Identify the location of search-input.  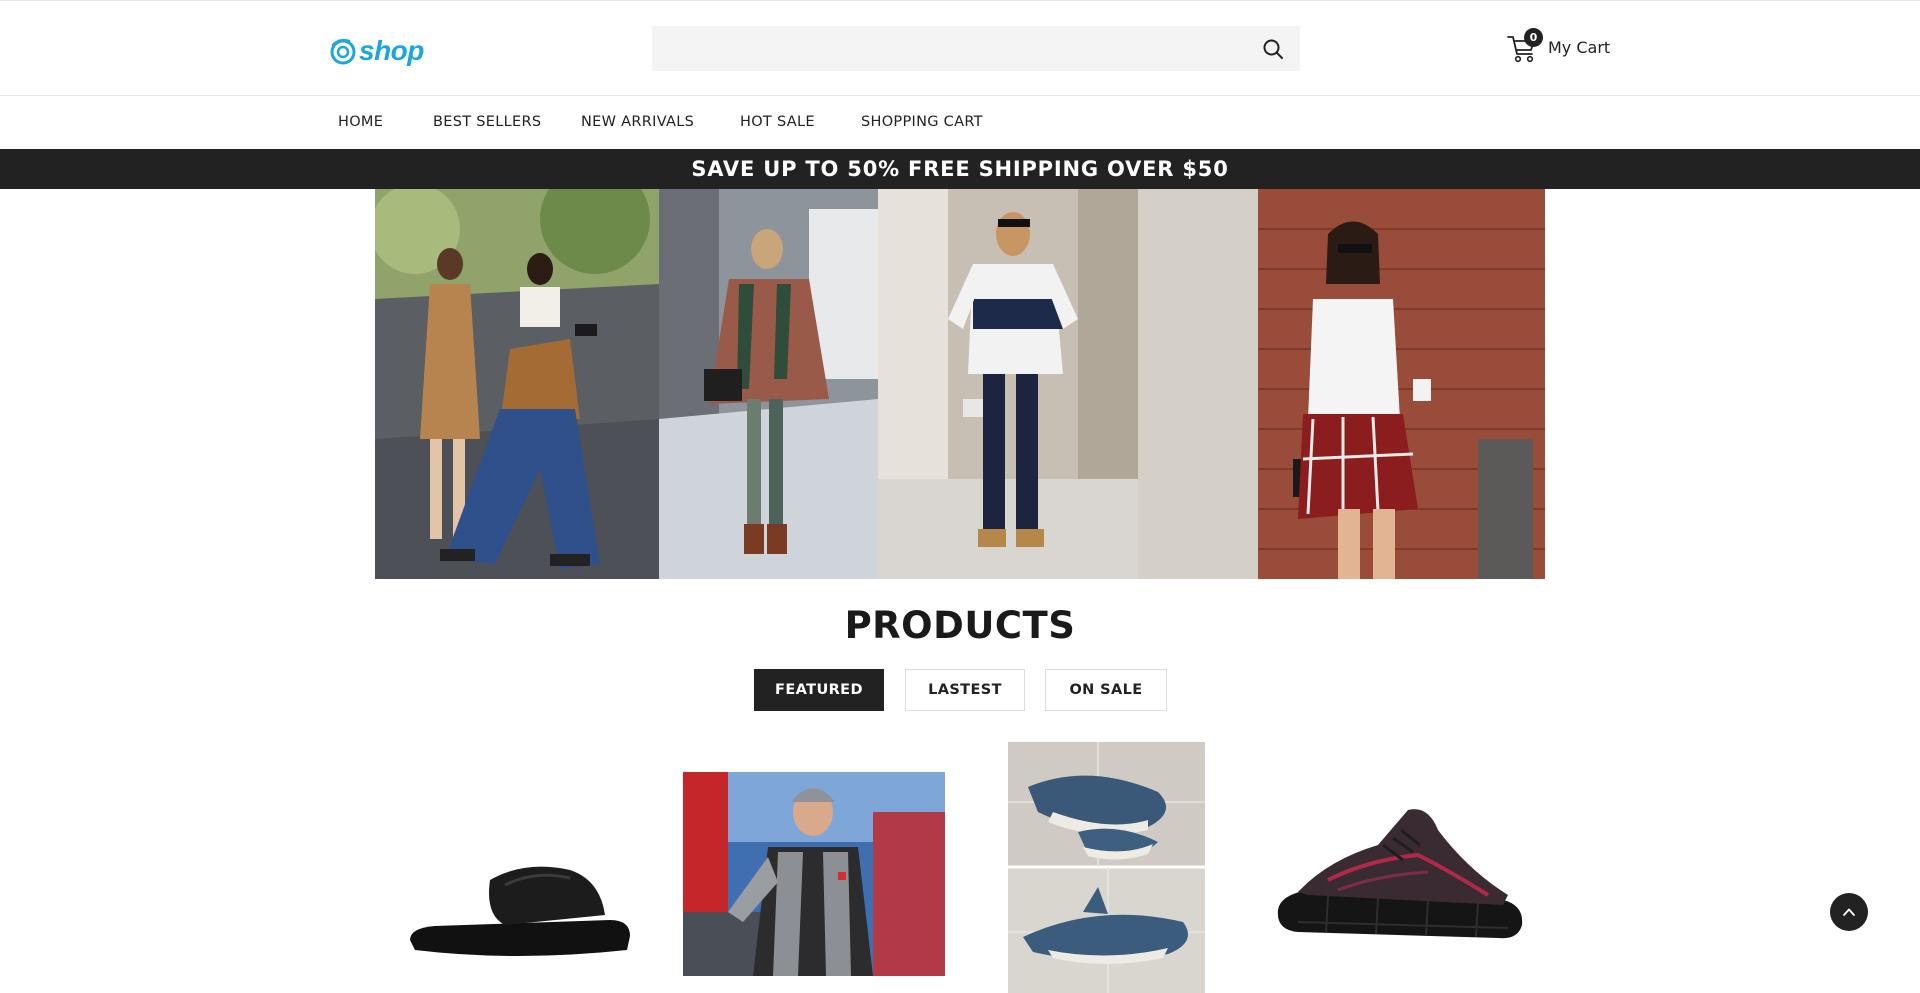
(976, 48).